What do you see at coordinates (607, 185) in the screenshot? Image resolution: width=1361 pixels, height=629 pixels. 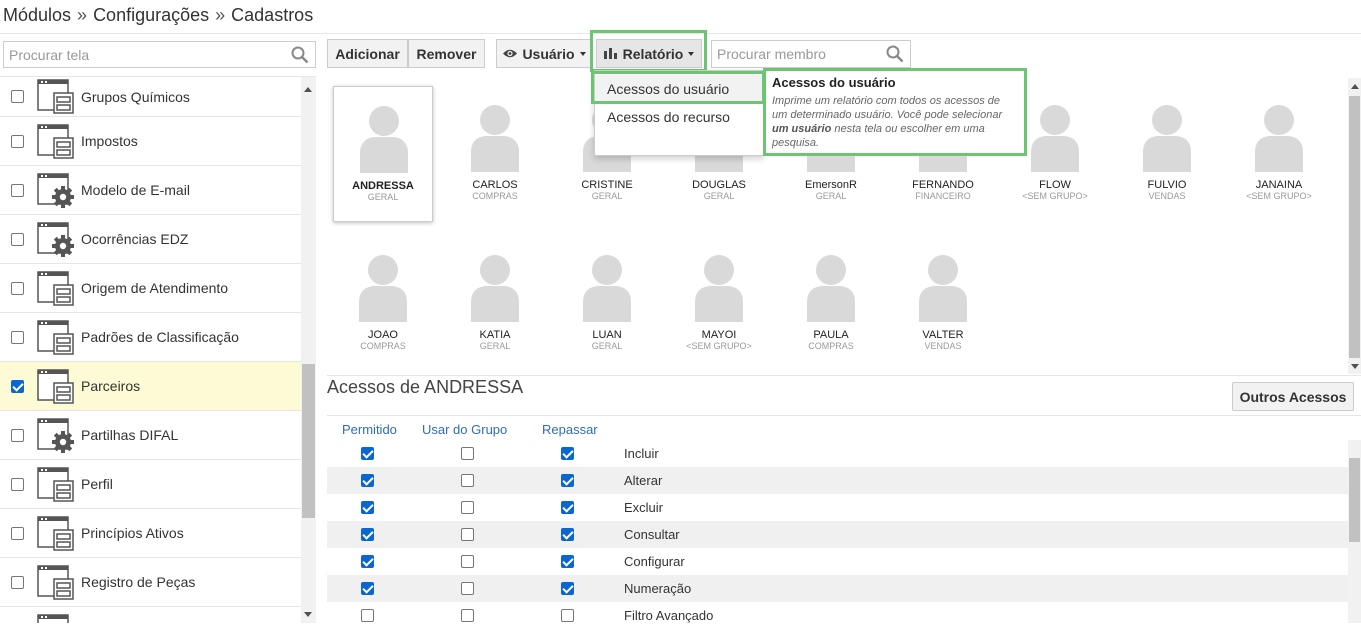 I see `user-name: CRISTINE` at bounding box center [607, 185].